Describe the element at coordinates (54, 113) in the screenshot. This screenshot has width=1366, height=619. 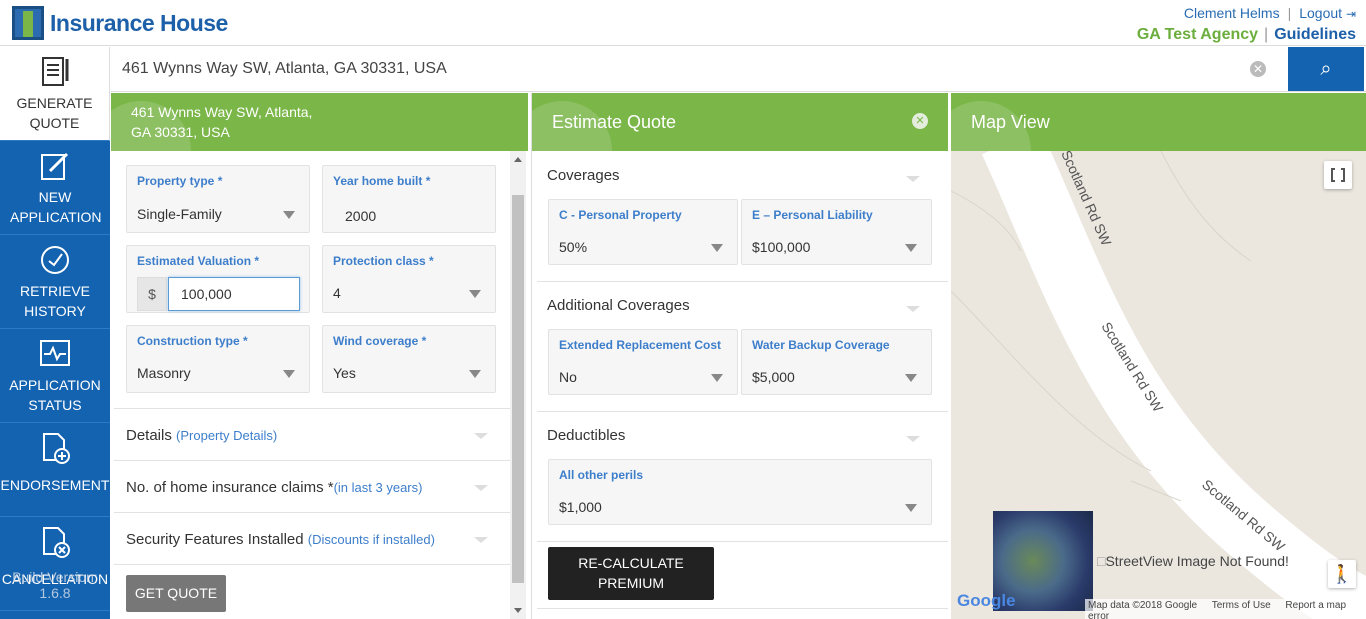
I see `sidebar-item-label: GENERATE QUOTE` at that location.